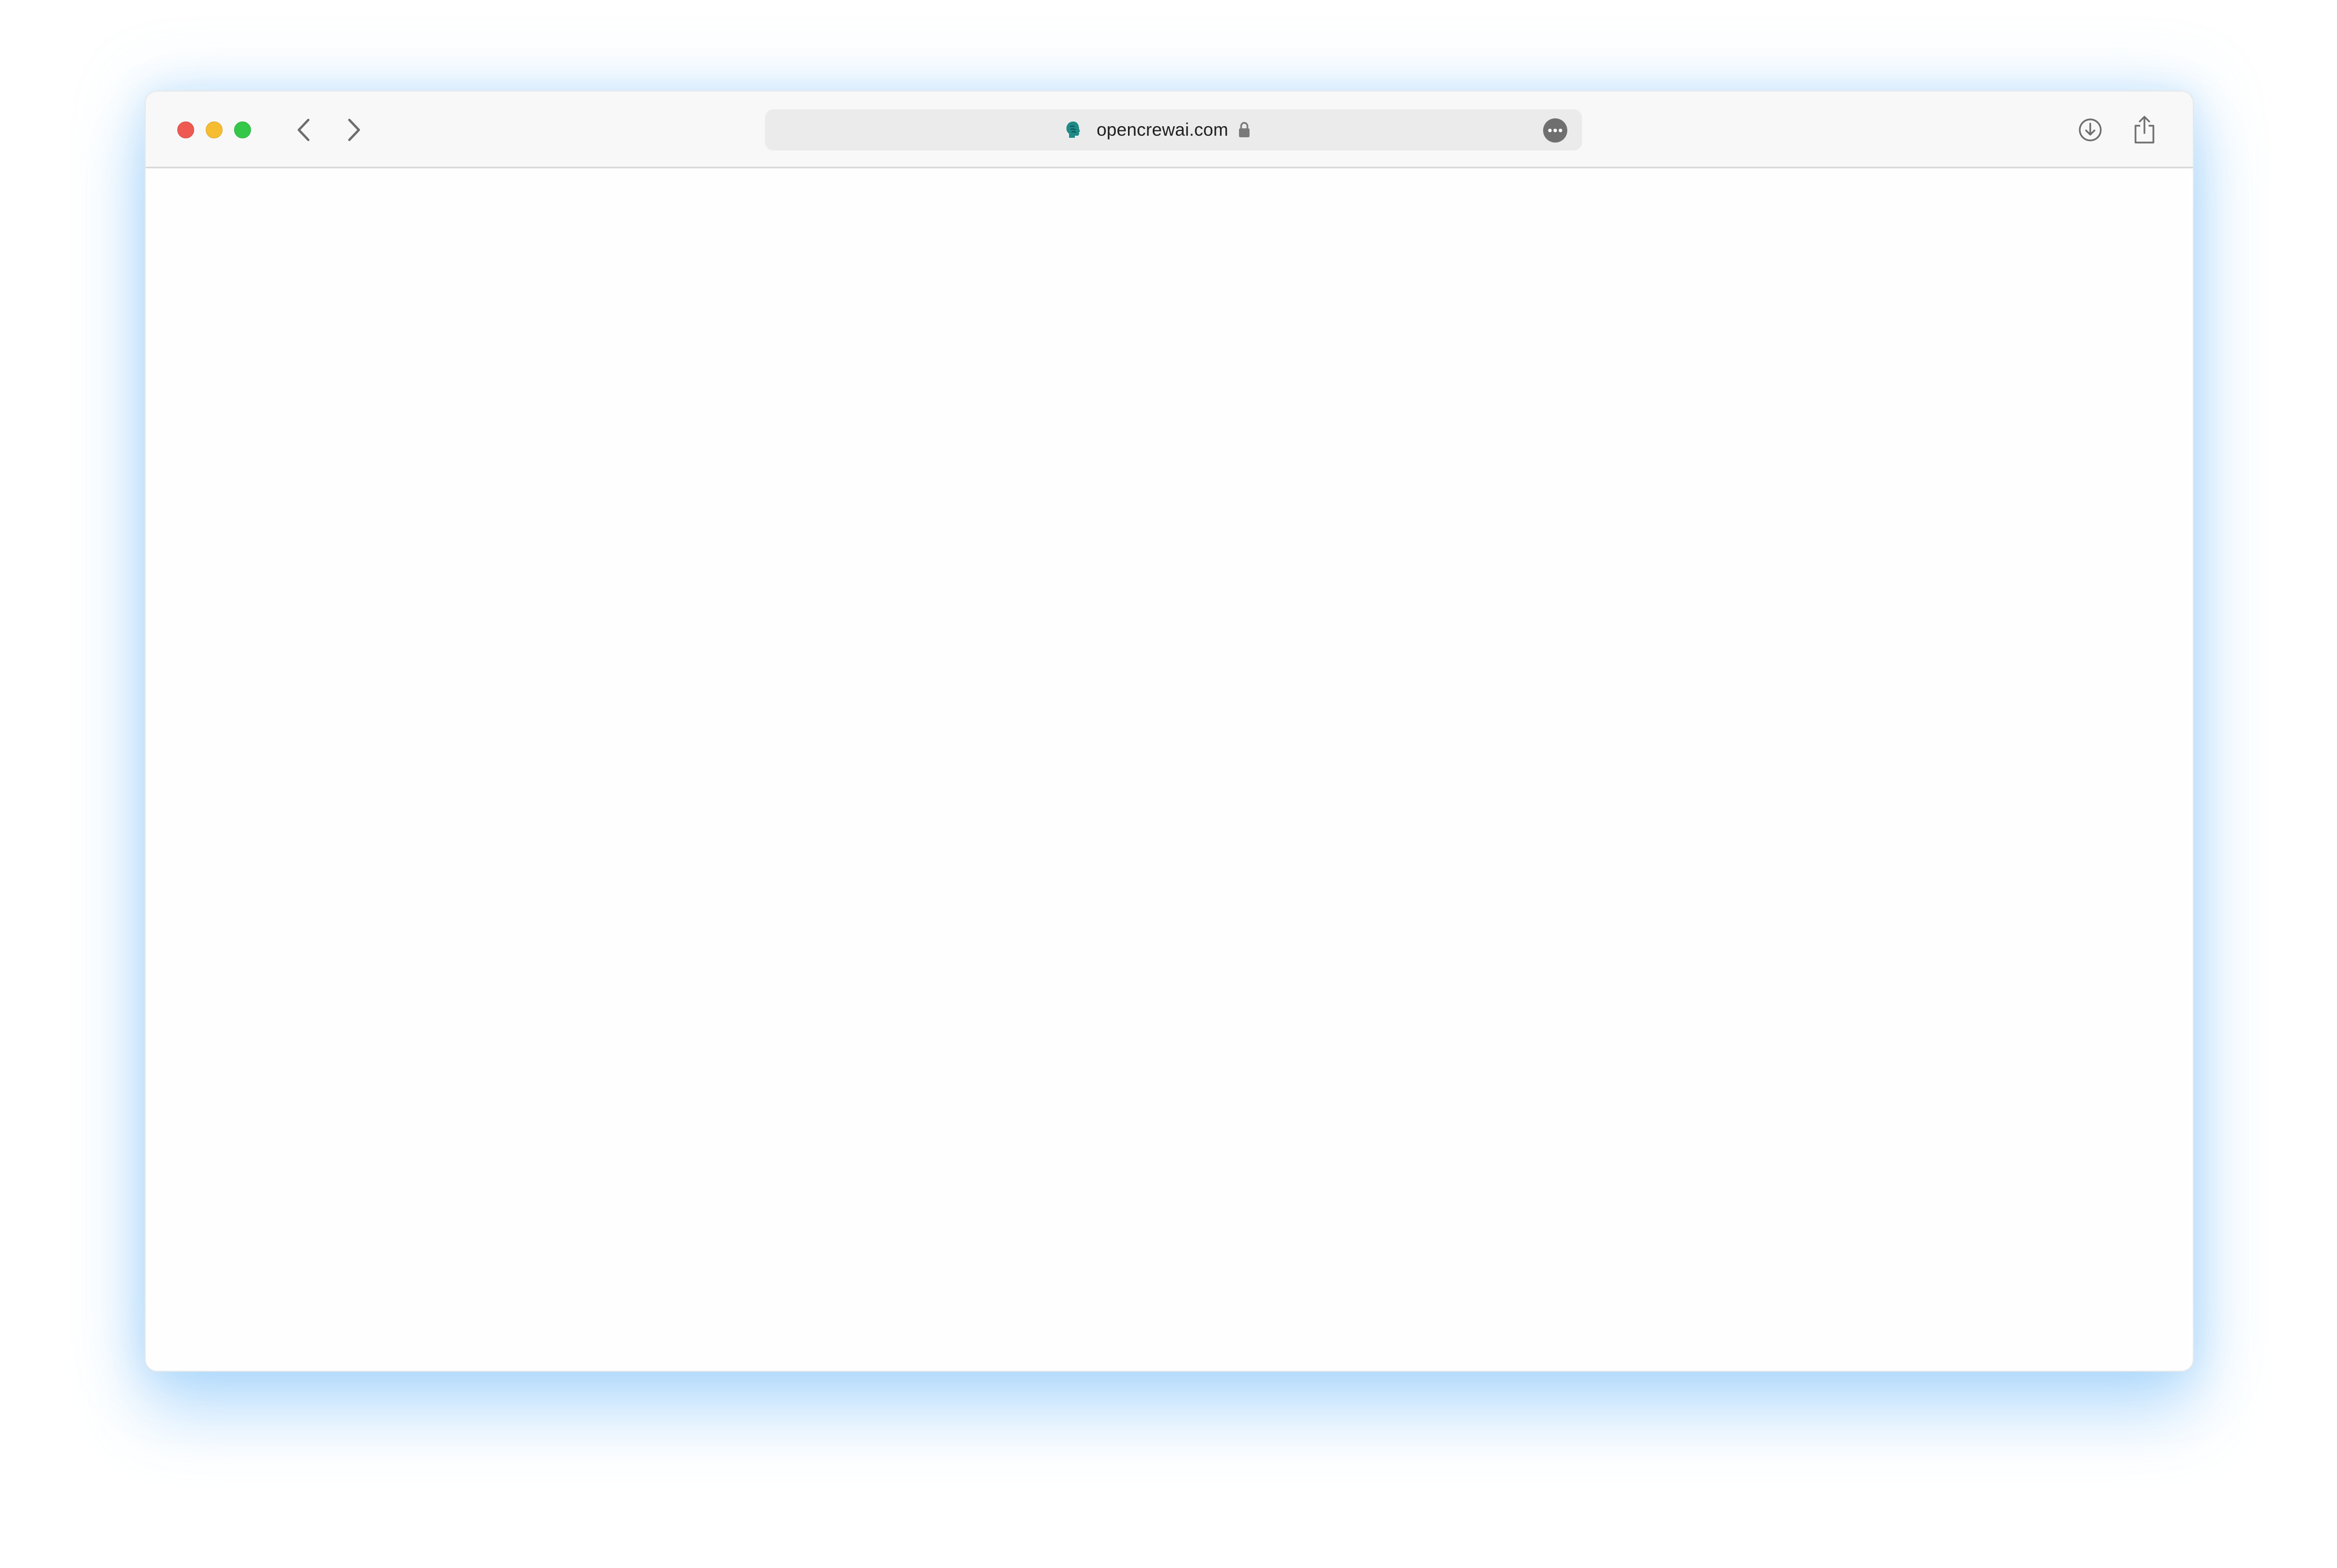  I want to click on browser-toolbar: opencrewai.com, so click(1170, 130).